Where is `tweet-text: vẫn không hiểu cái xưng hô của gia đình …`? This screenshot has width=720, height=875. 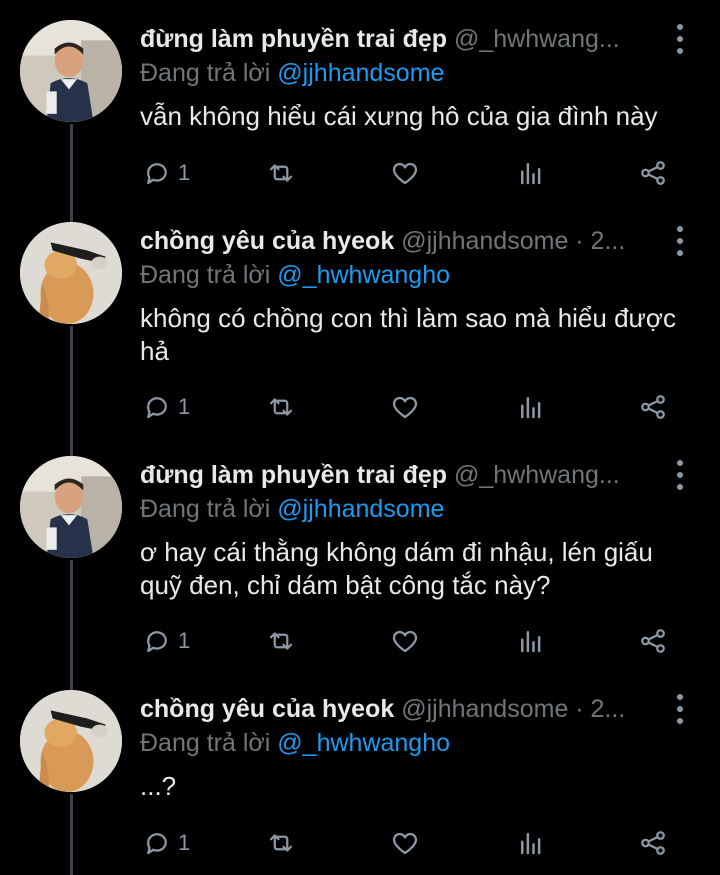
tweet-text: vẫn không hiểu cái xưng hô của gia đình … is located at coordinates (399, 116).